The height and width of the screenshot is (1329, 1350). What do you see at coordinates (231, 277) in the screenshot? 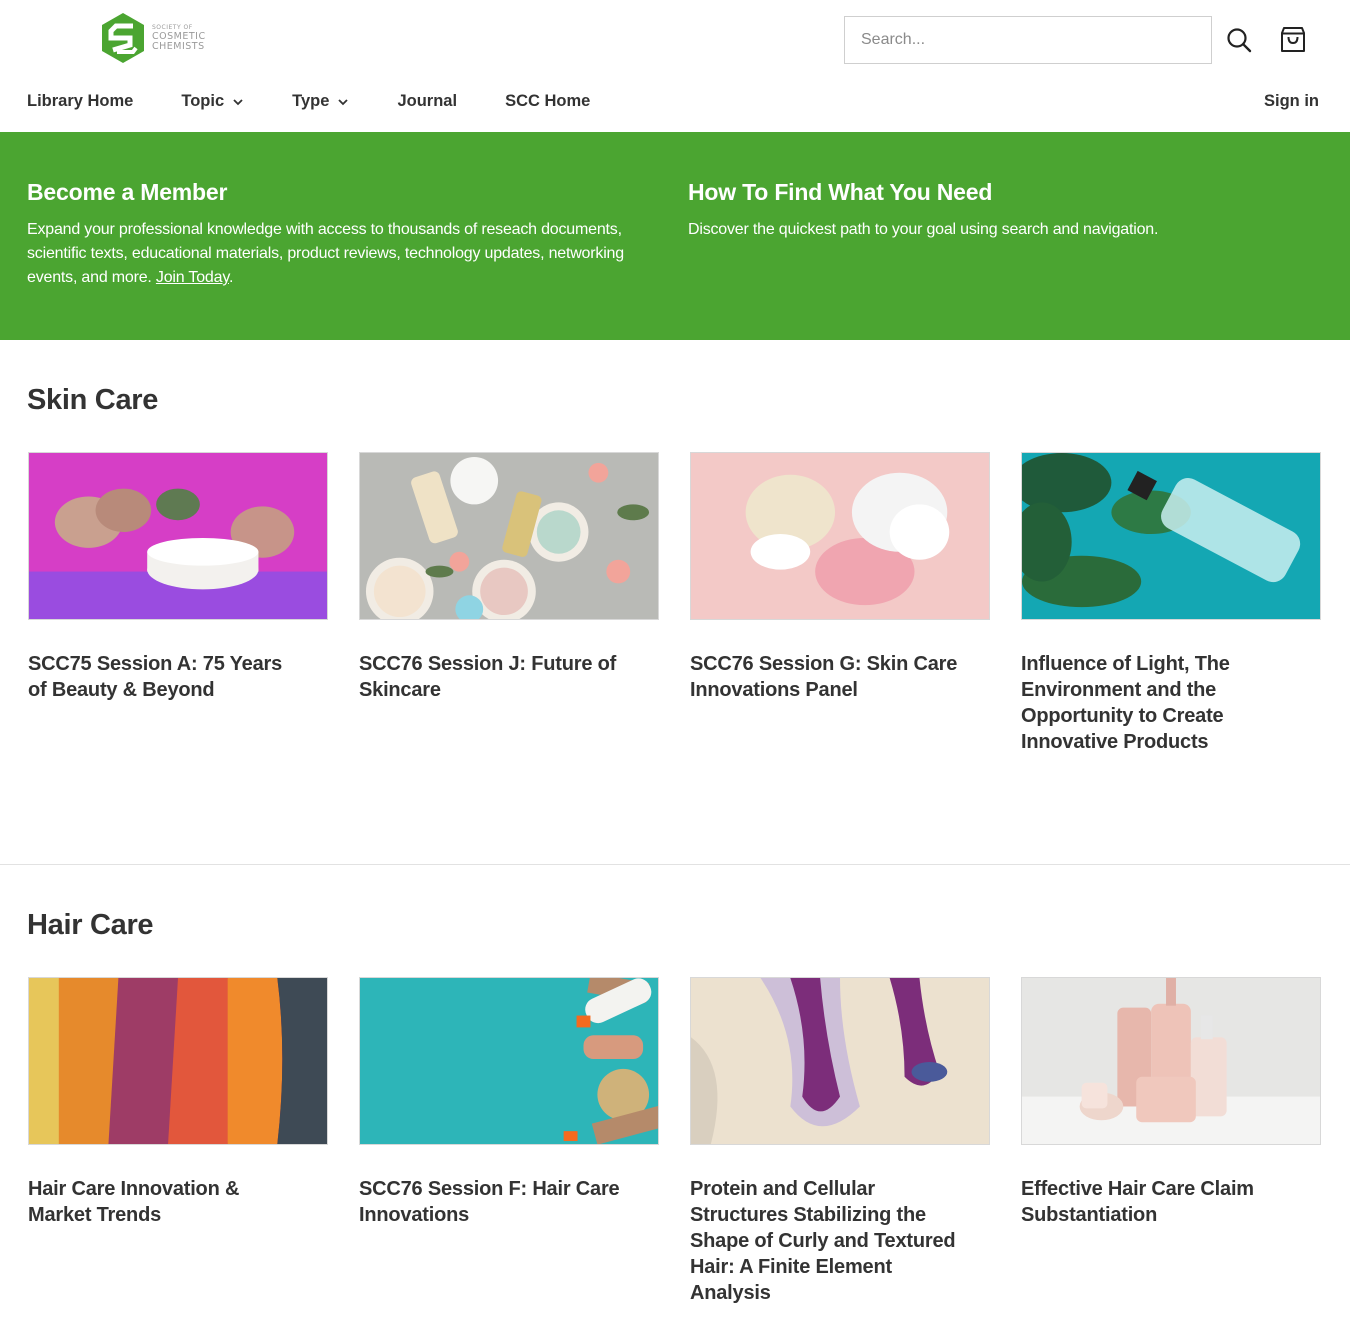
I see `member-promo-period: .` at bounding box center [231, 277].